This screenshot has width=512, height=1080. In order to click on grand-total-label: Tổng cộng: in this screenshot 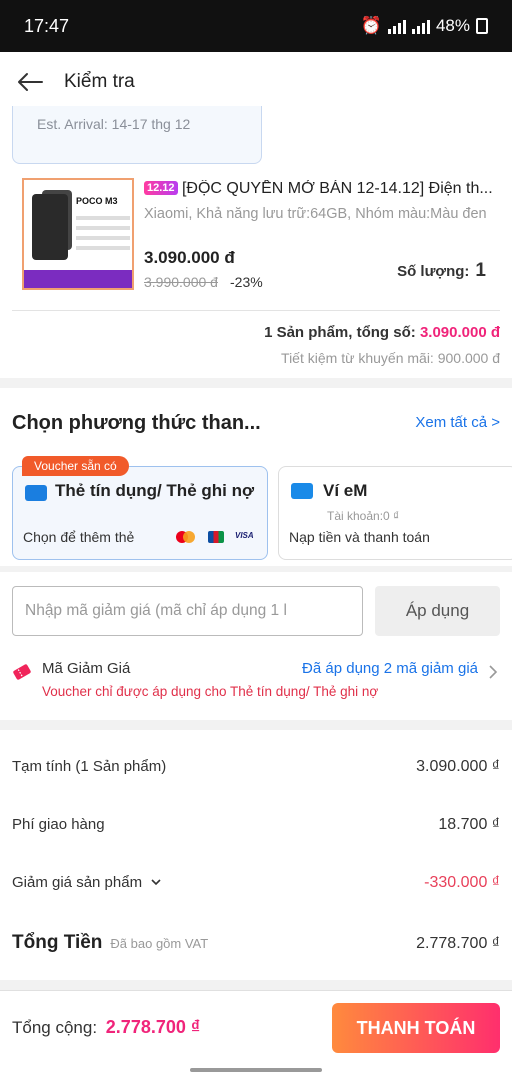, I will do `click(55, 1027)`.